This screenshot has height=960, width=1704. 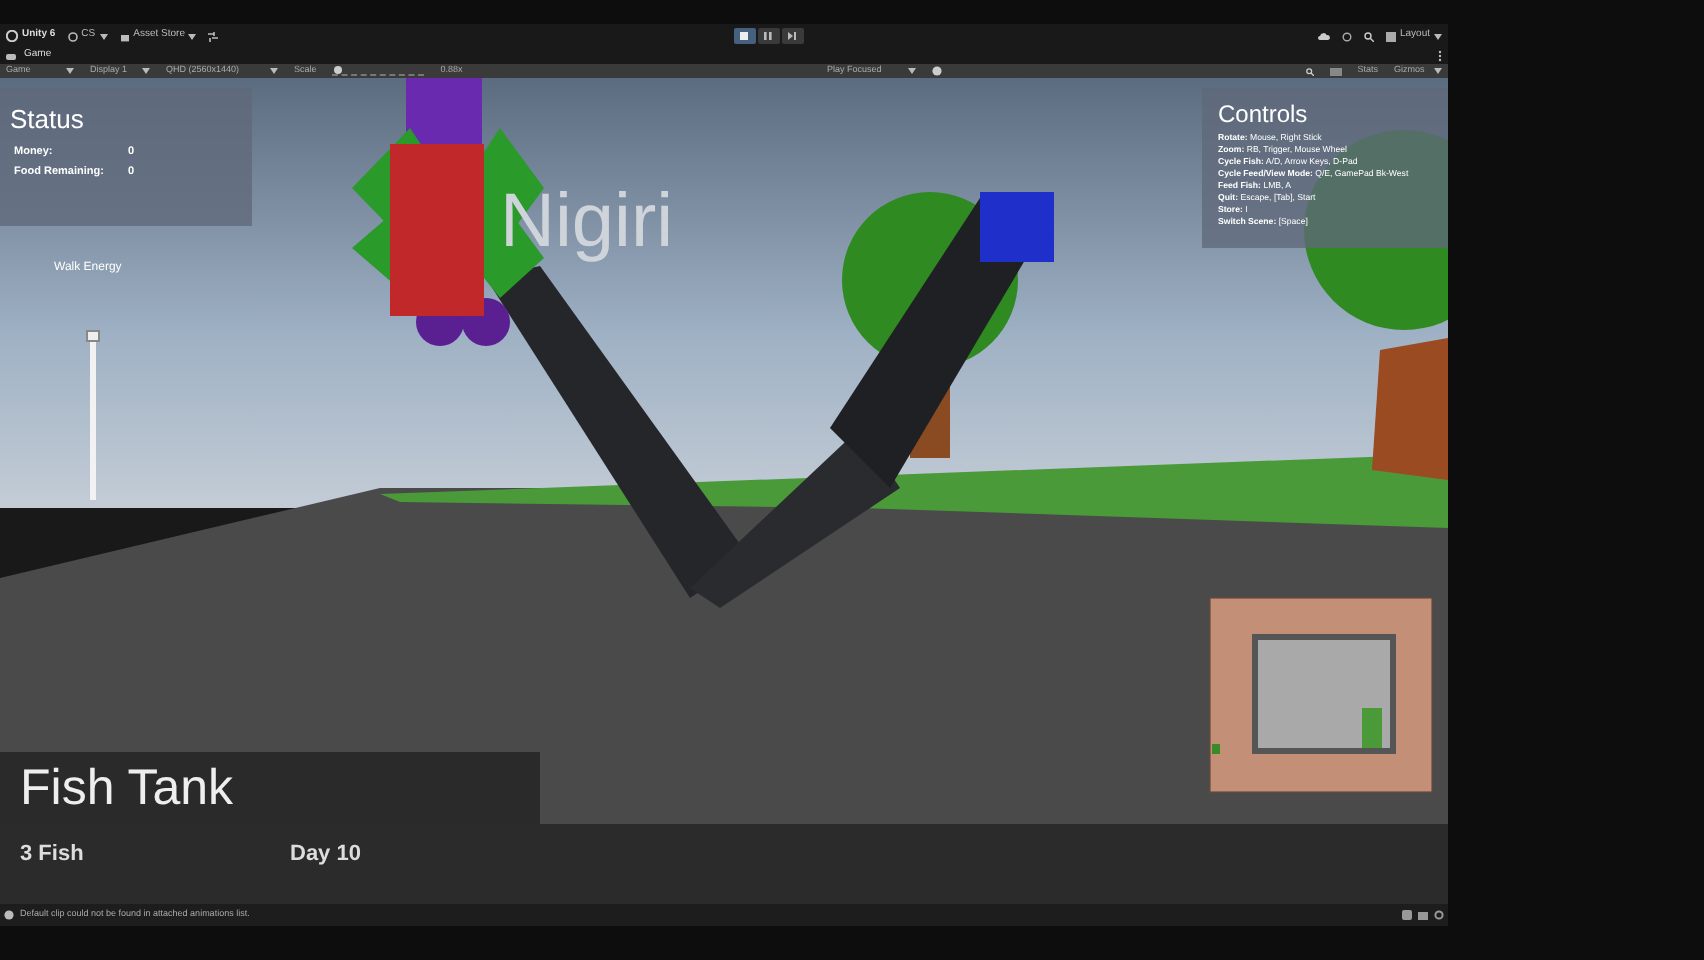 I want to click on step-icon, so click(x=792, y=36).